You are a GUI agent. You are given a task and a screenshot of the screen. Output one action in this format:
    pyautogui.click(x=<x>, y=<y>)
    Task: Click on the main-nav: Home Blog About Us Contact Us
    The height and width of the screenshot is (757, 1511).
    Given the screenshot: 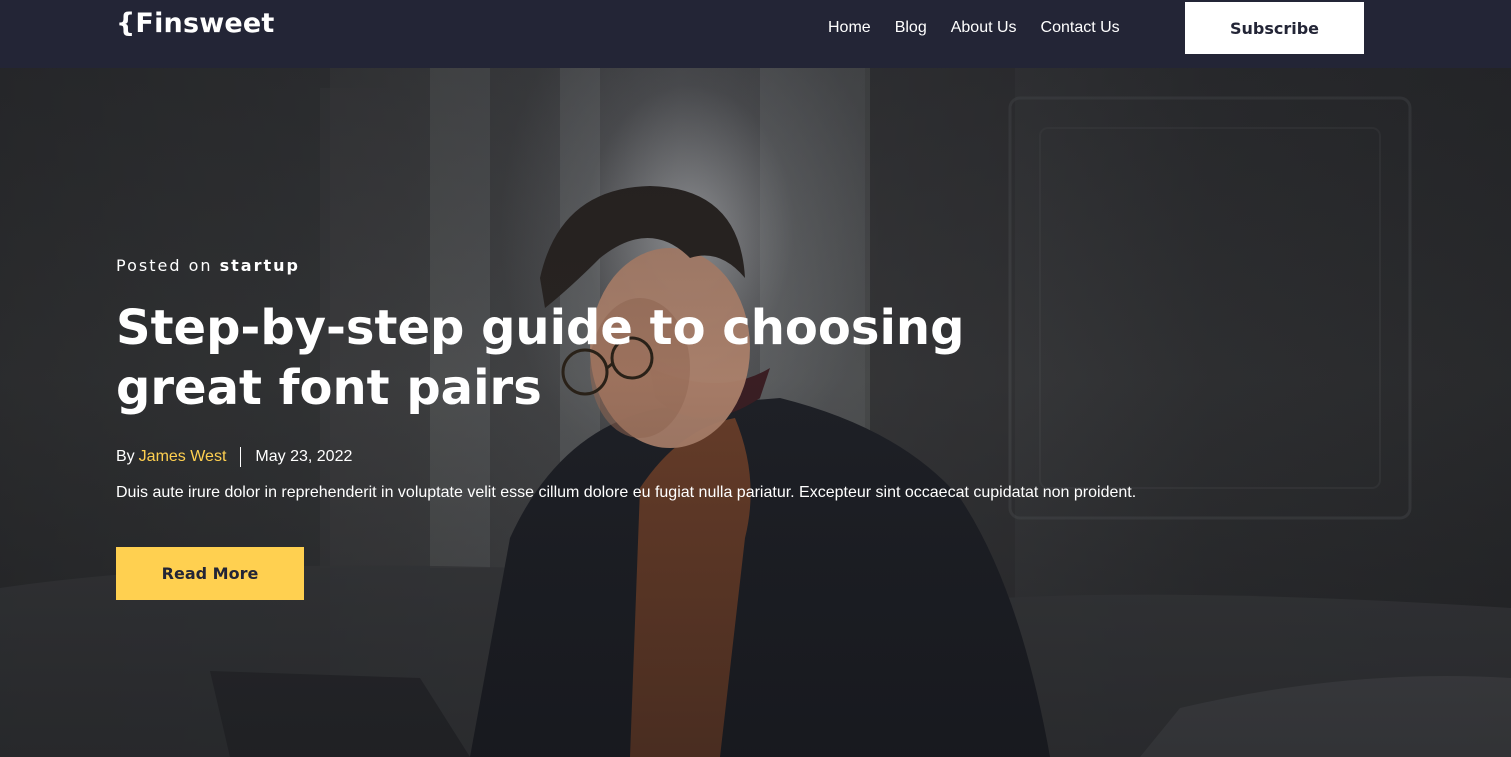 What is the action you would take?
    pyautogui.click(x=986, y=28)
    